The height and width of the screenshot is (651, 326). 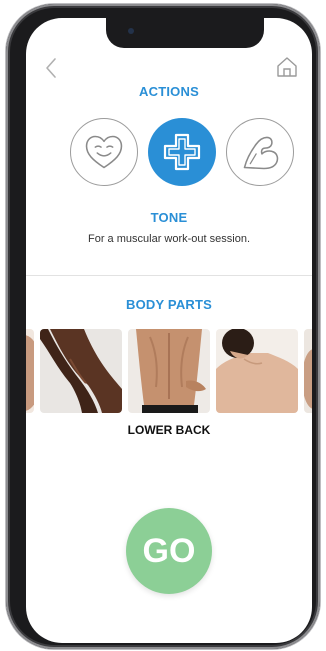 What do you see at coordinates (169, 304) in the screenshot?
I see `body-parts-title: BODY PARTS` at bounding box center [169, 304].